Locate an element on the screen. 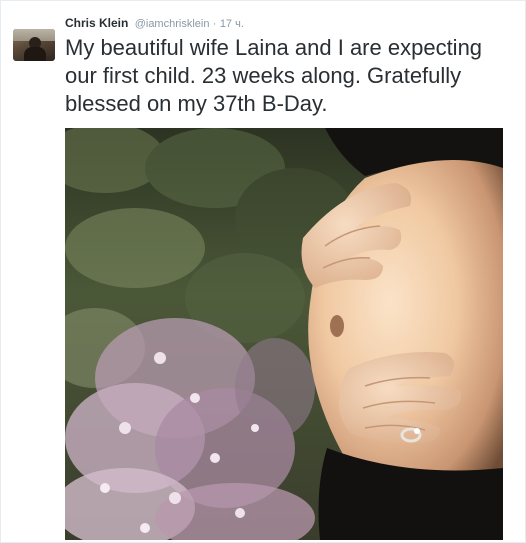 The height and width of the screenshot is (543, 526). tweet-header: Chris Klein @iamchrisklein · 17 ч. is located at coordinates (154, 23).